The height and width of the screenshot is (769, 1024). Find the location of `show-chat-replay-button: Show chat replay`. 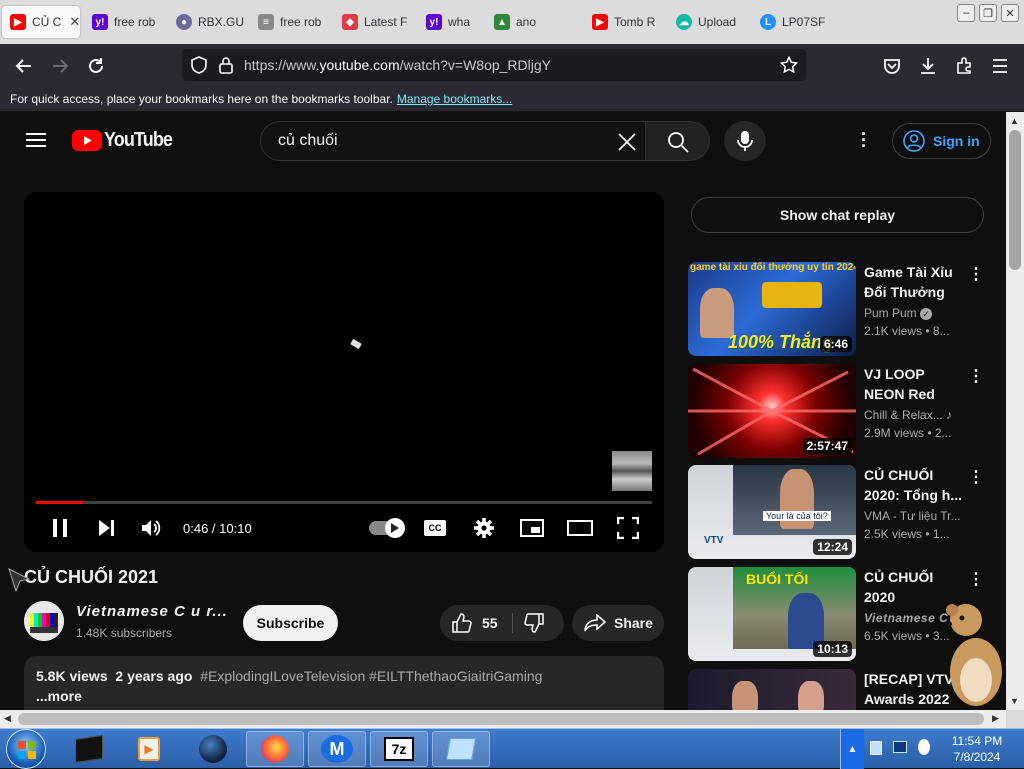

show-chat-replay-button: Show chat replay is located at coordinates (837, 215).